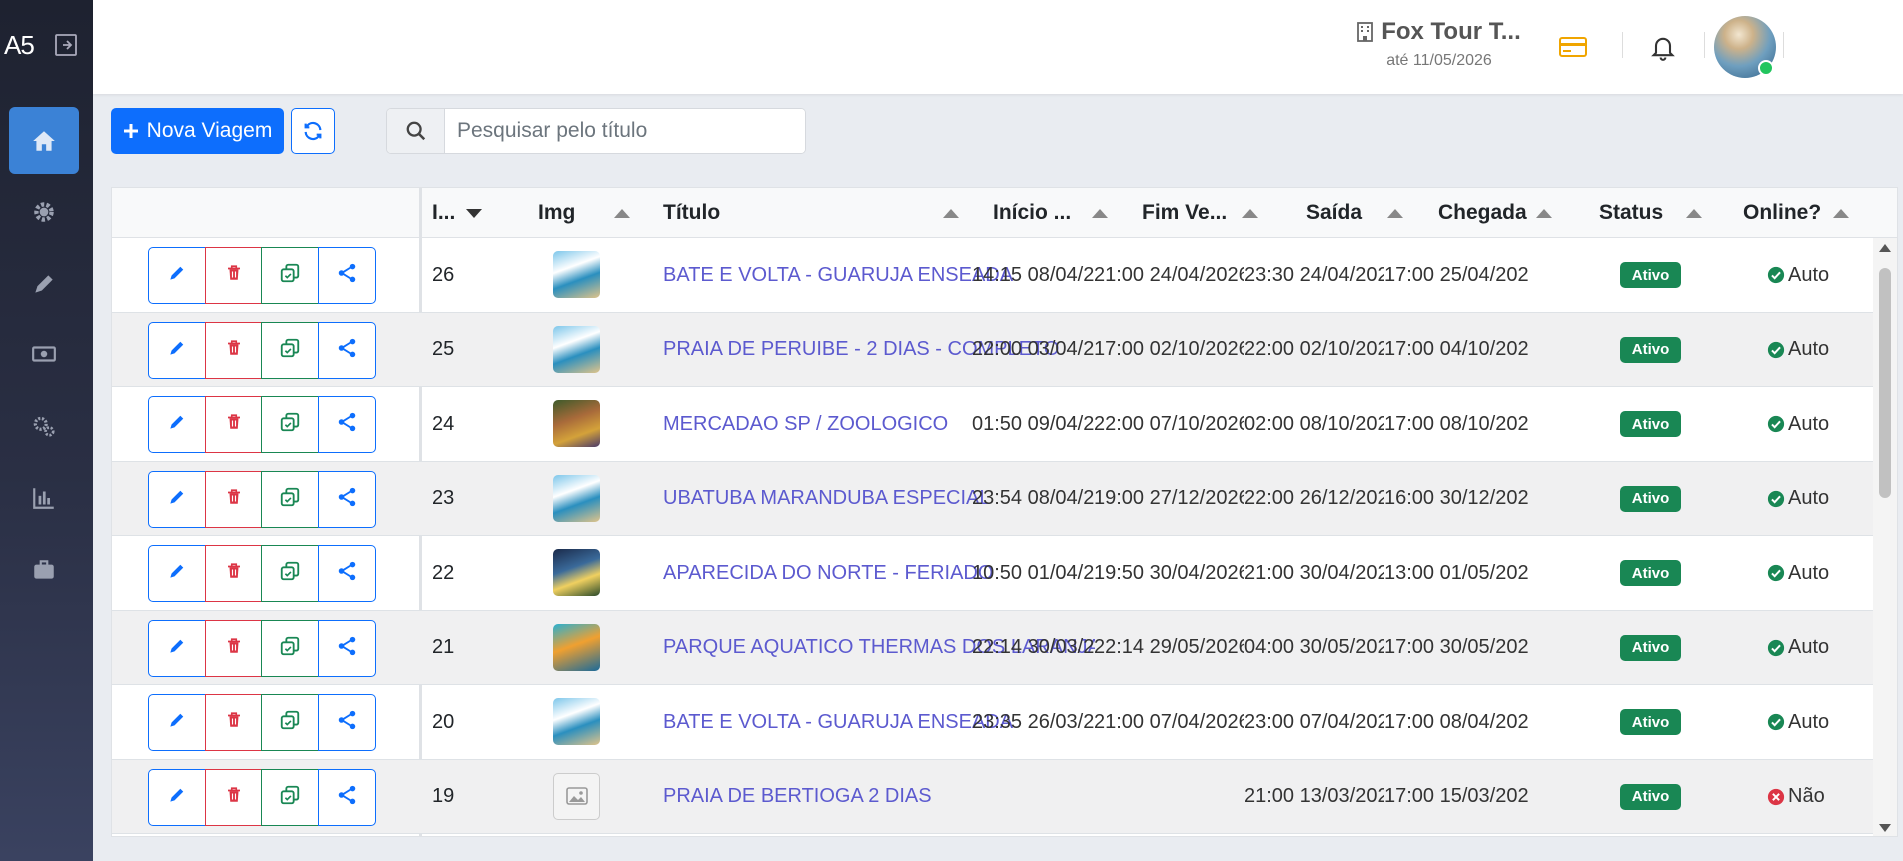 Image resolution: width=1903 pixels, height=861 pixels. Describe the element at coordinates (1169, 274) in the screenshot. I see `sale-end-date: 24/04/2026 21:00` at that location.